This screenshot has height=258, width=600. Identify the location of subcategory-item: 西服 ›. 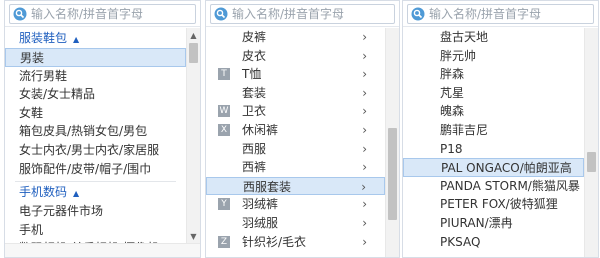
(295, 149).